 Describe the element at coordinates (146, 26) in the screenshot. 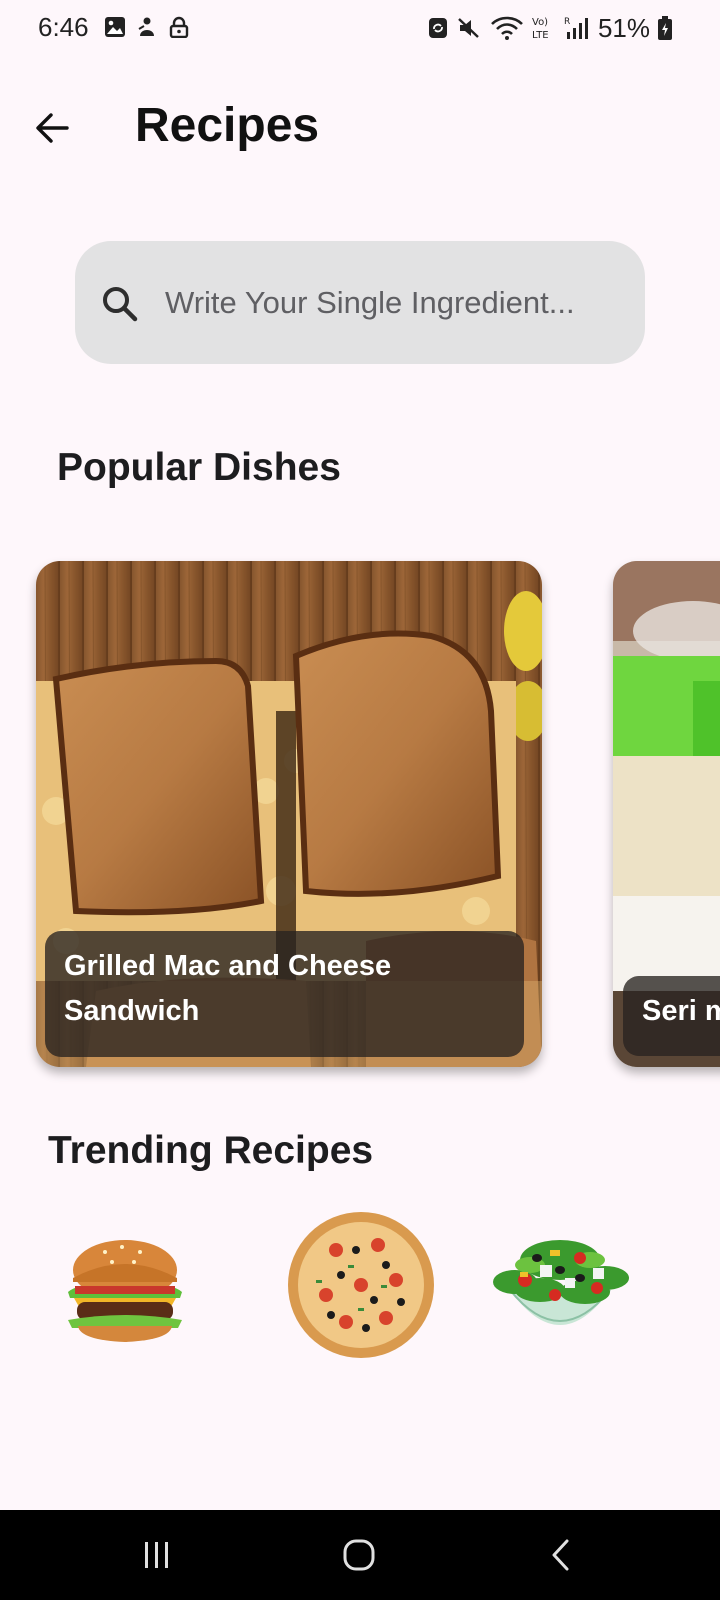

I see `notification-figure-icon` at that location.